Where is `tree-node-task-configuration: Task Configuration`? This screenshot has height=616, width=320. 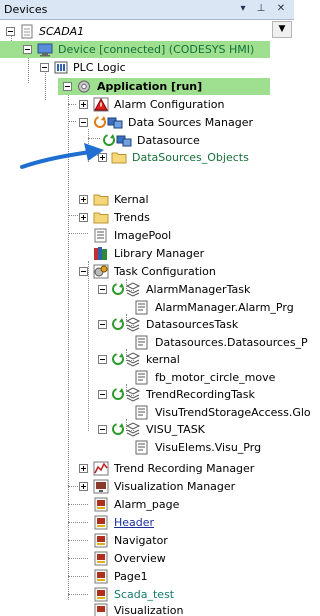
tree-node-task-configuration: Task Configuration is located at coordinates (135, 271).